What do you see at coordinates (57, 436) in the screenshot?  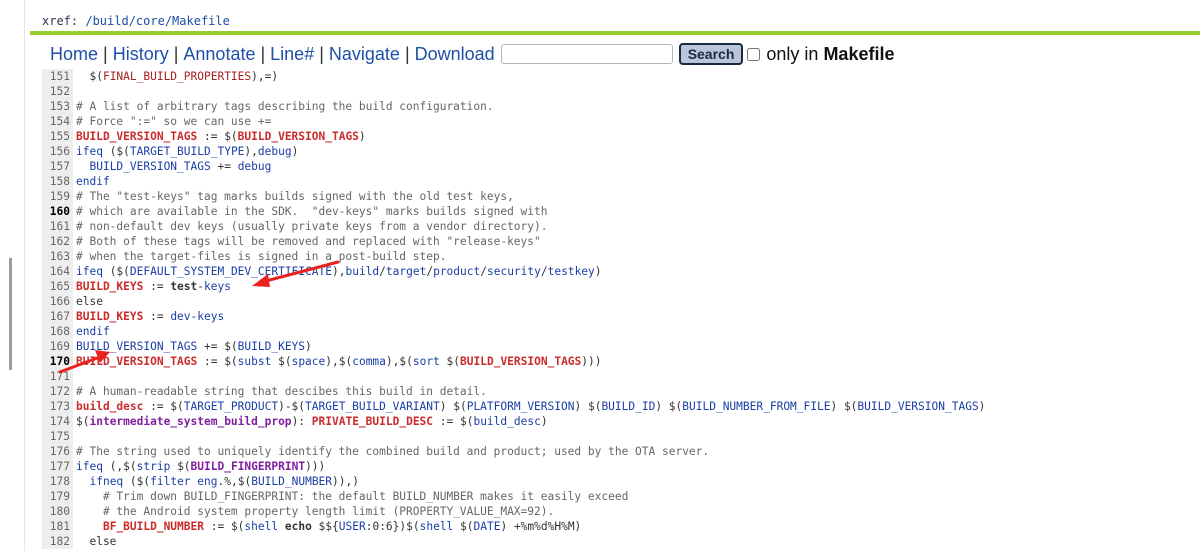 I see `line-number-link: 175` at bounding box center [57, 436].